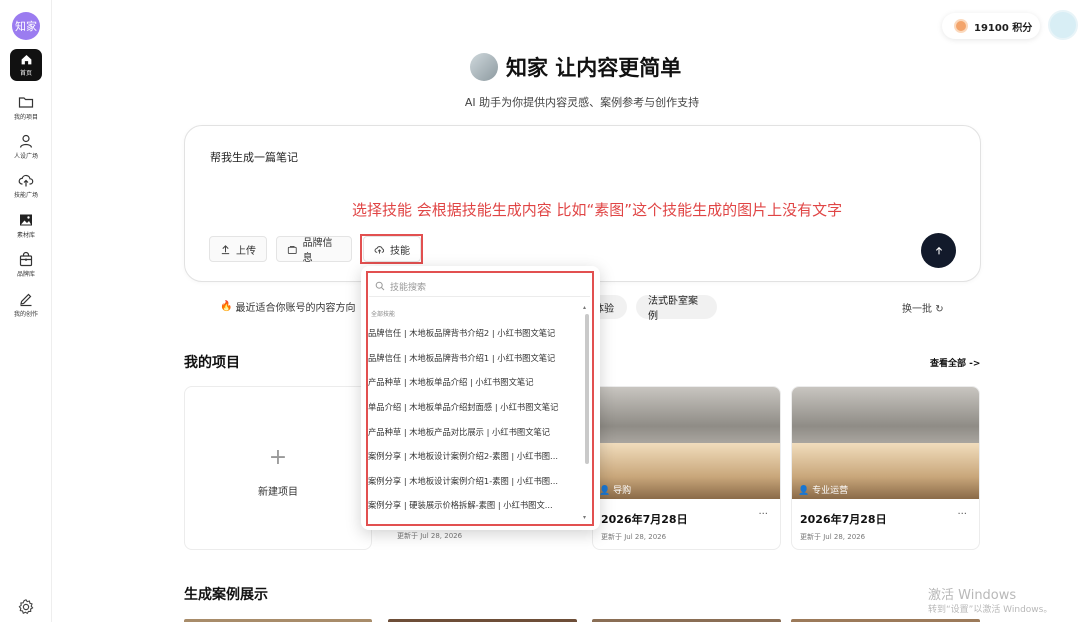  Describe the element at coordinates (25, 274) in the screenshot. I see `sidebar-item-label: 品牌库` at that location.